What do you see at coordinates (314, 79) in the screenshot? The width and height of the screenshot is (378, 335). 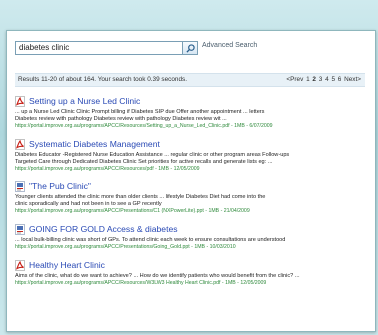 I see `page-link-2: 2` at bounding box center [314, 79].